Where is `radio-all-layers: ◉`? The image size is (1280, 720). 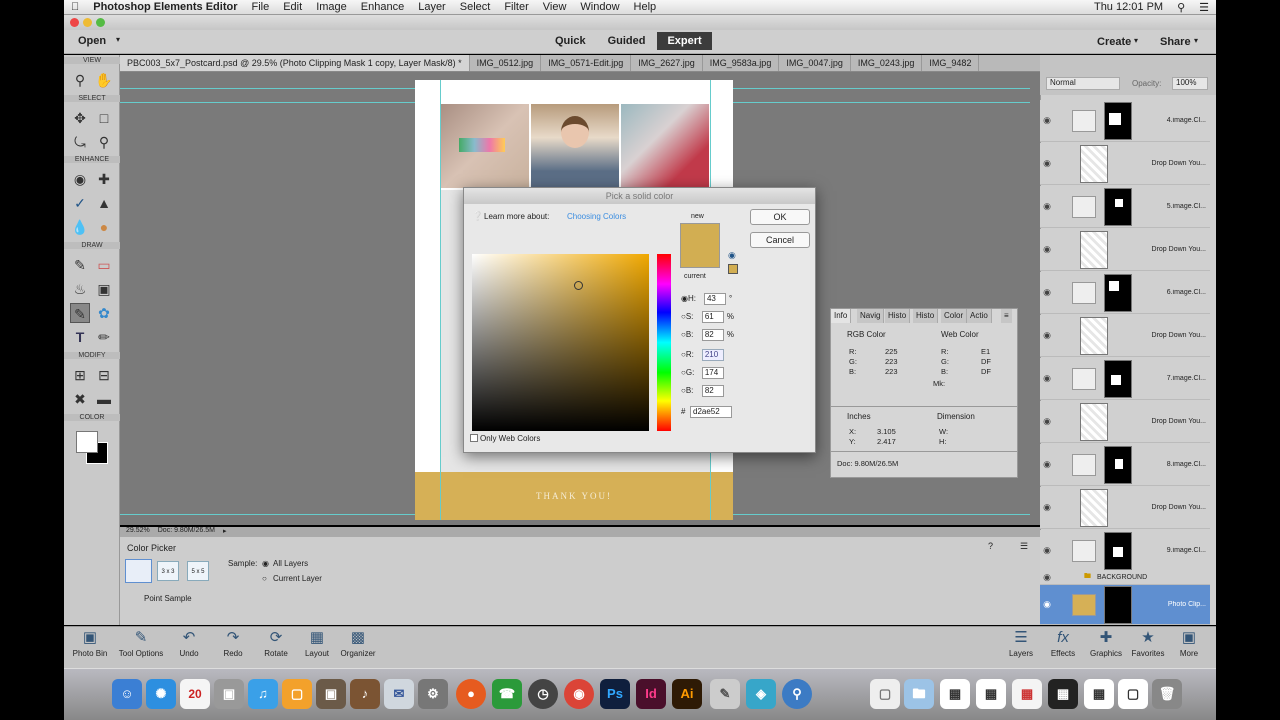
radio-all-layers: ◉ is located at coordinates (265, 563).